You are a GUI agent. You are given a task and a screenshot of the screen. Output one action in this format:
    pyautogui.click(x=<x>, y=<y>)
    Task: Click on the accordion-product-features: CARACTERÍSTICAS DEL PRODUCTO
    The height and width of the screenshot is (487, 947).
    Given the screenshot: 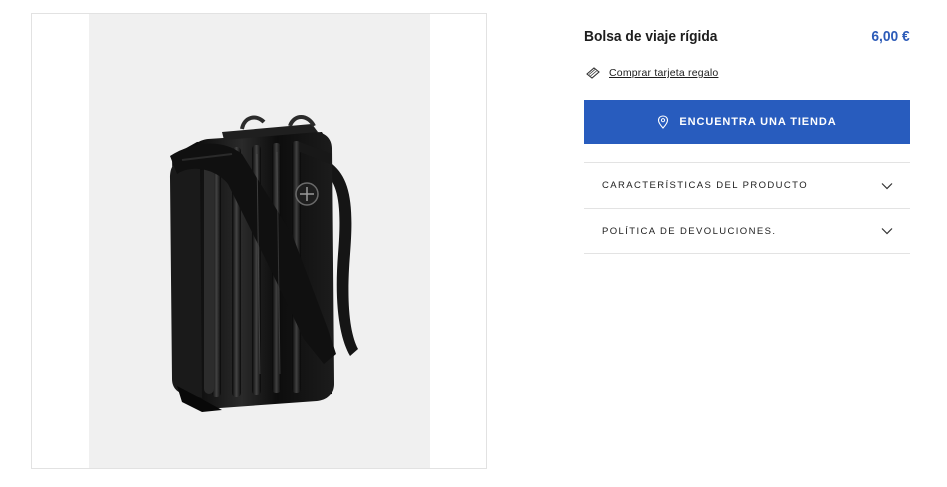 What is the action you would take?
    pyautogui.click(x=747, y=185)
    